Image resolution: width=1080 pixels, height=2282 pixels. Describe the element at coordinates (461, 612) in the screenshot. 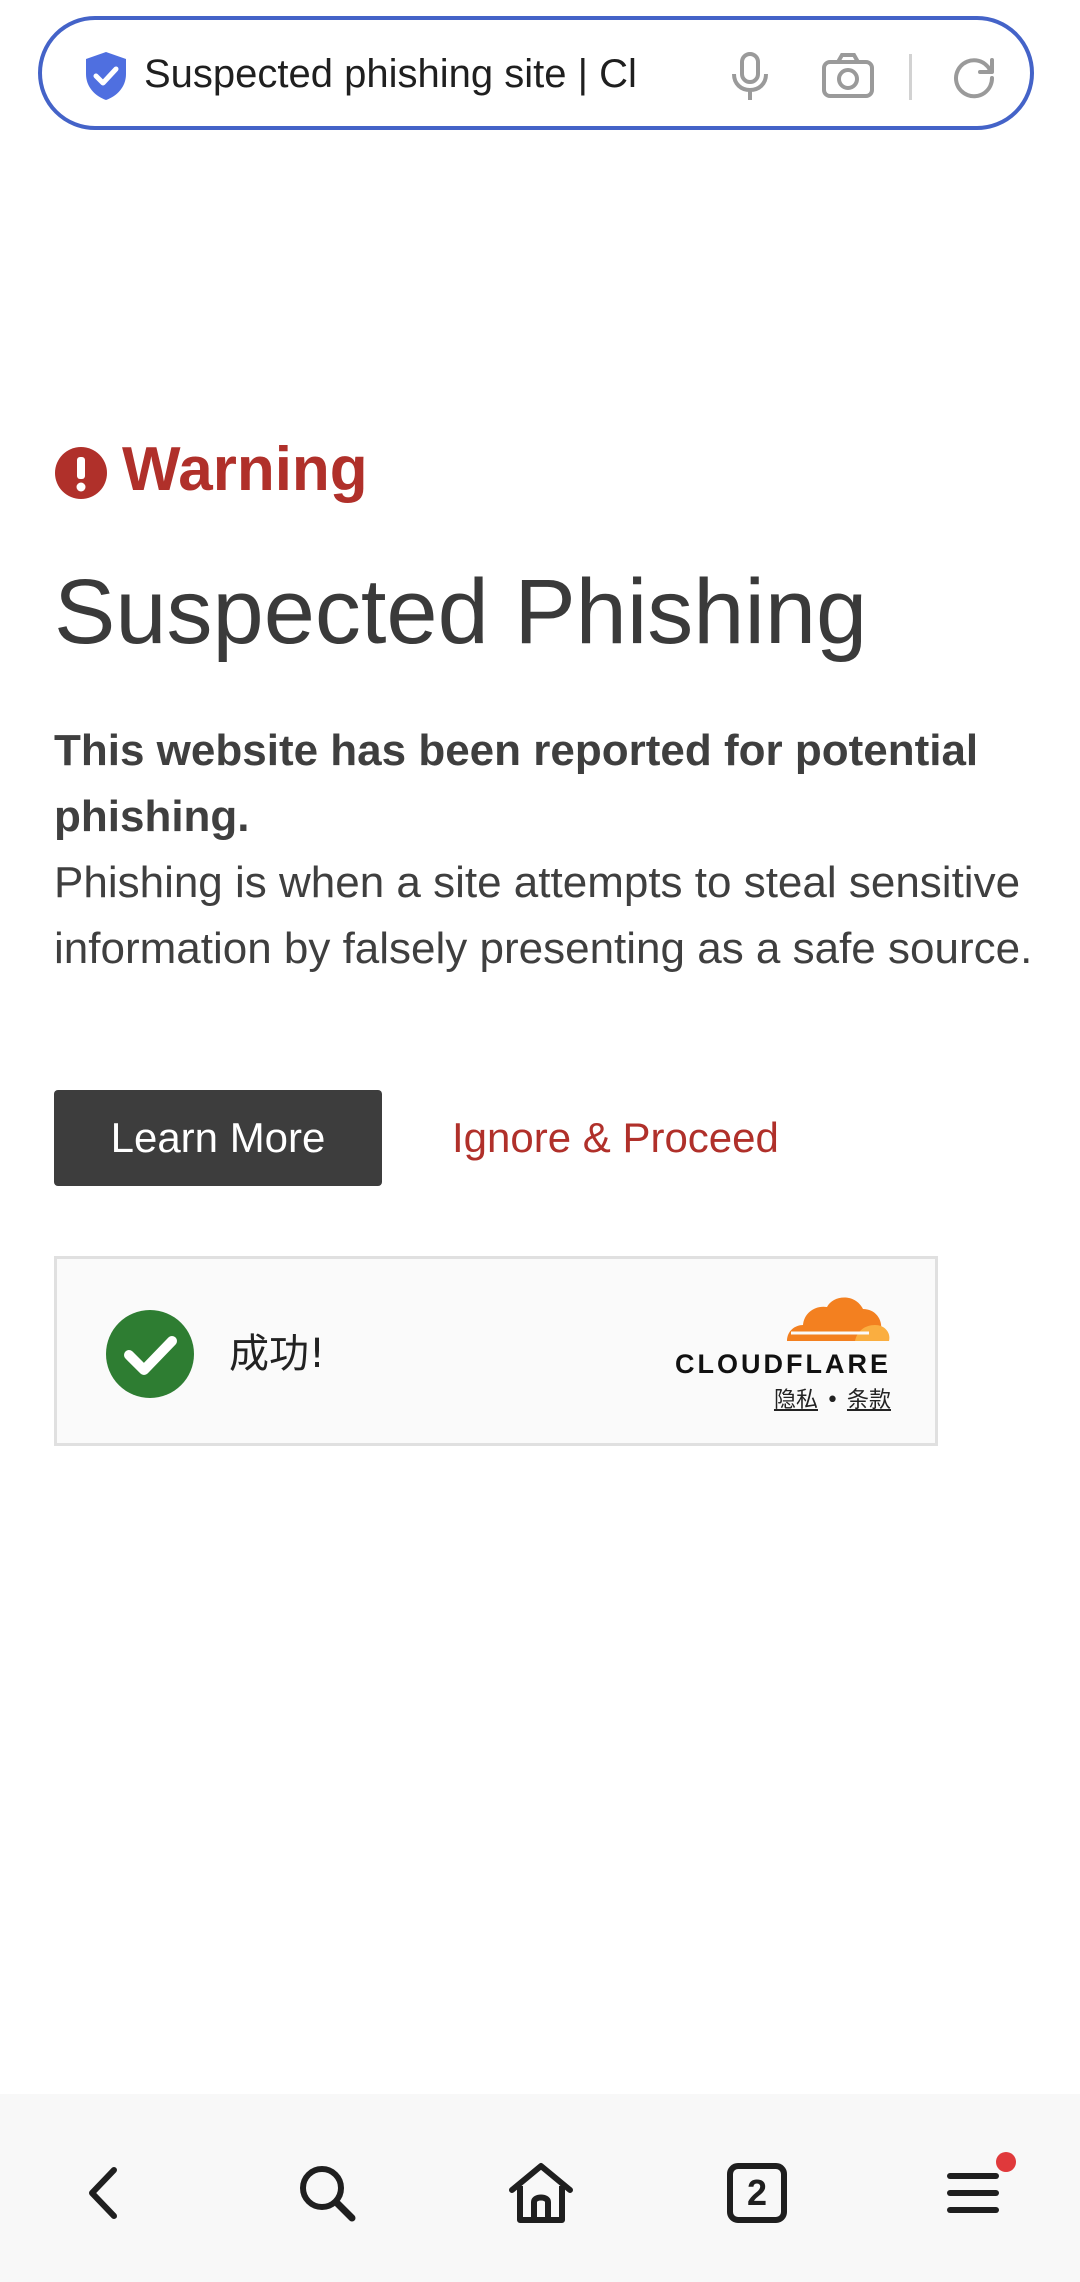

I see `page-title: Suspected Phishing` at that location.